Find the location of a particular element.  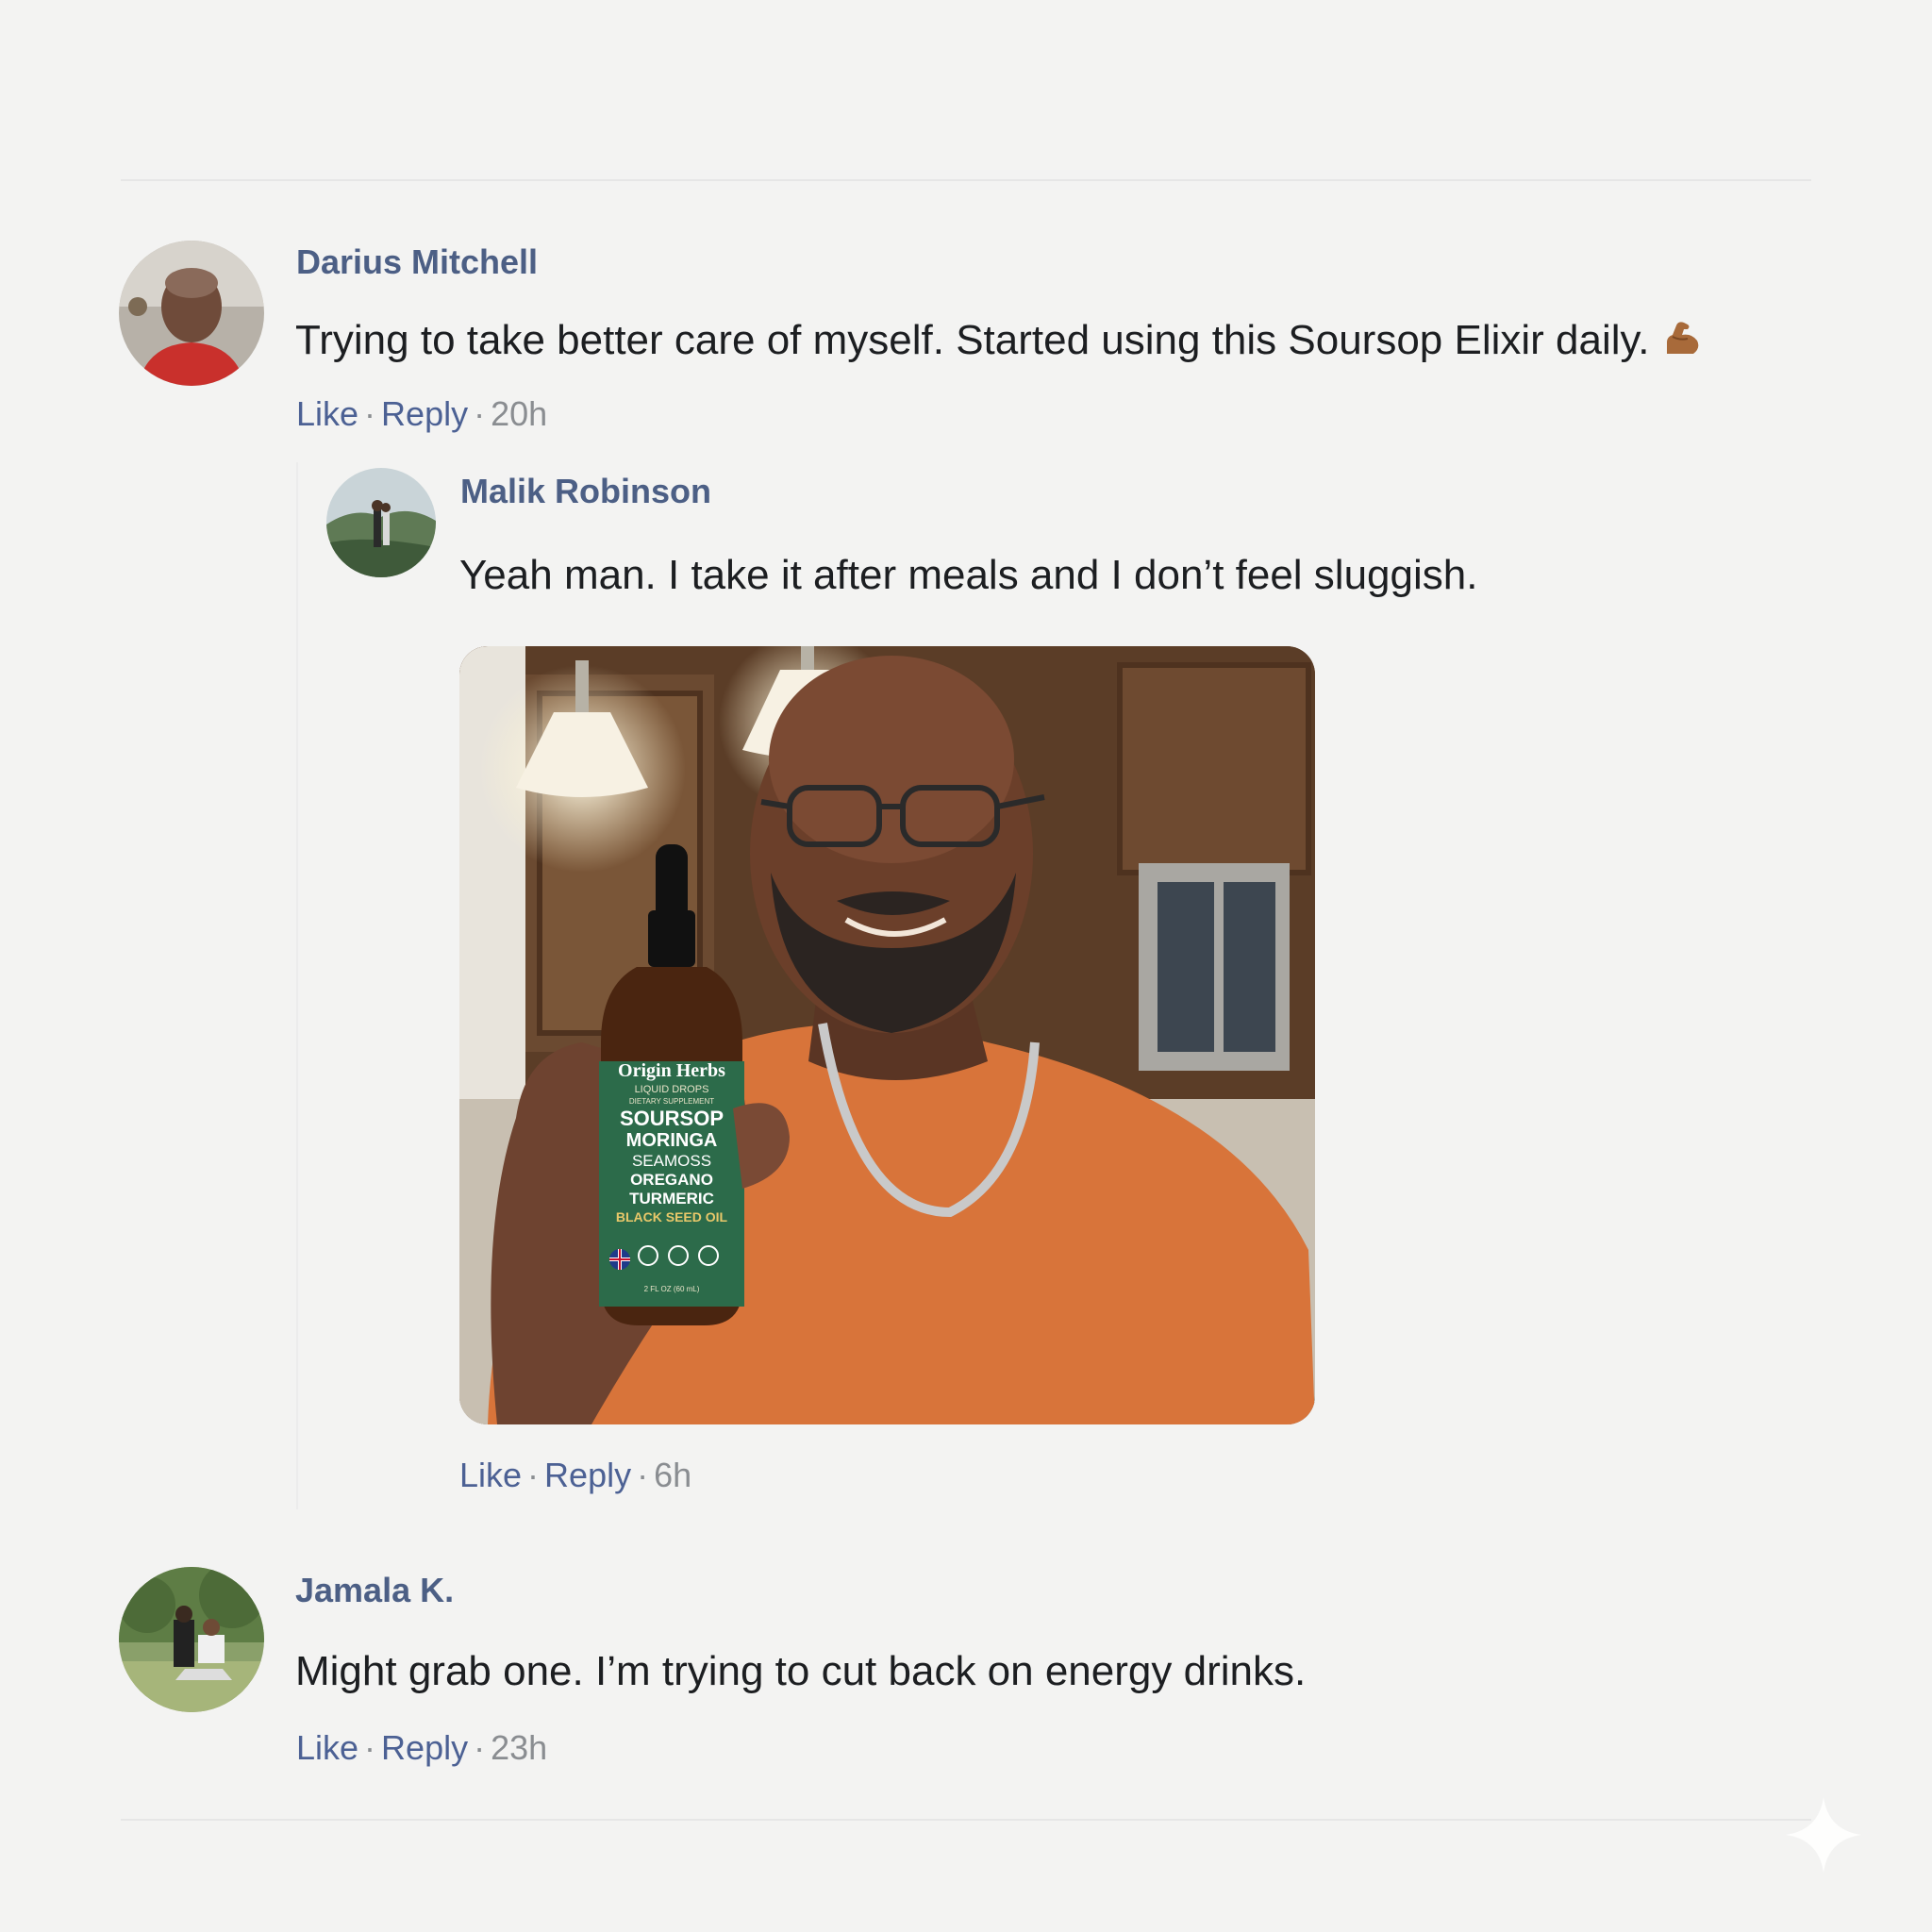

bottle-highlight: BLACK SEED OIL is located at coordinates (672, 1216).